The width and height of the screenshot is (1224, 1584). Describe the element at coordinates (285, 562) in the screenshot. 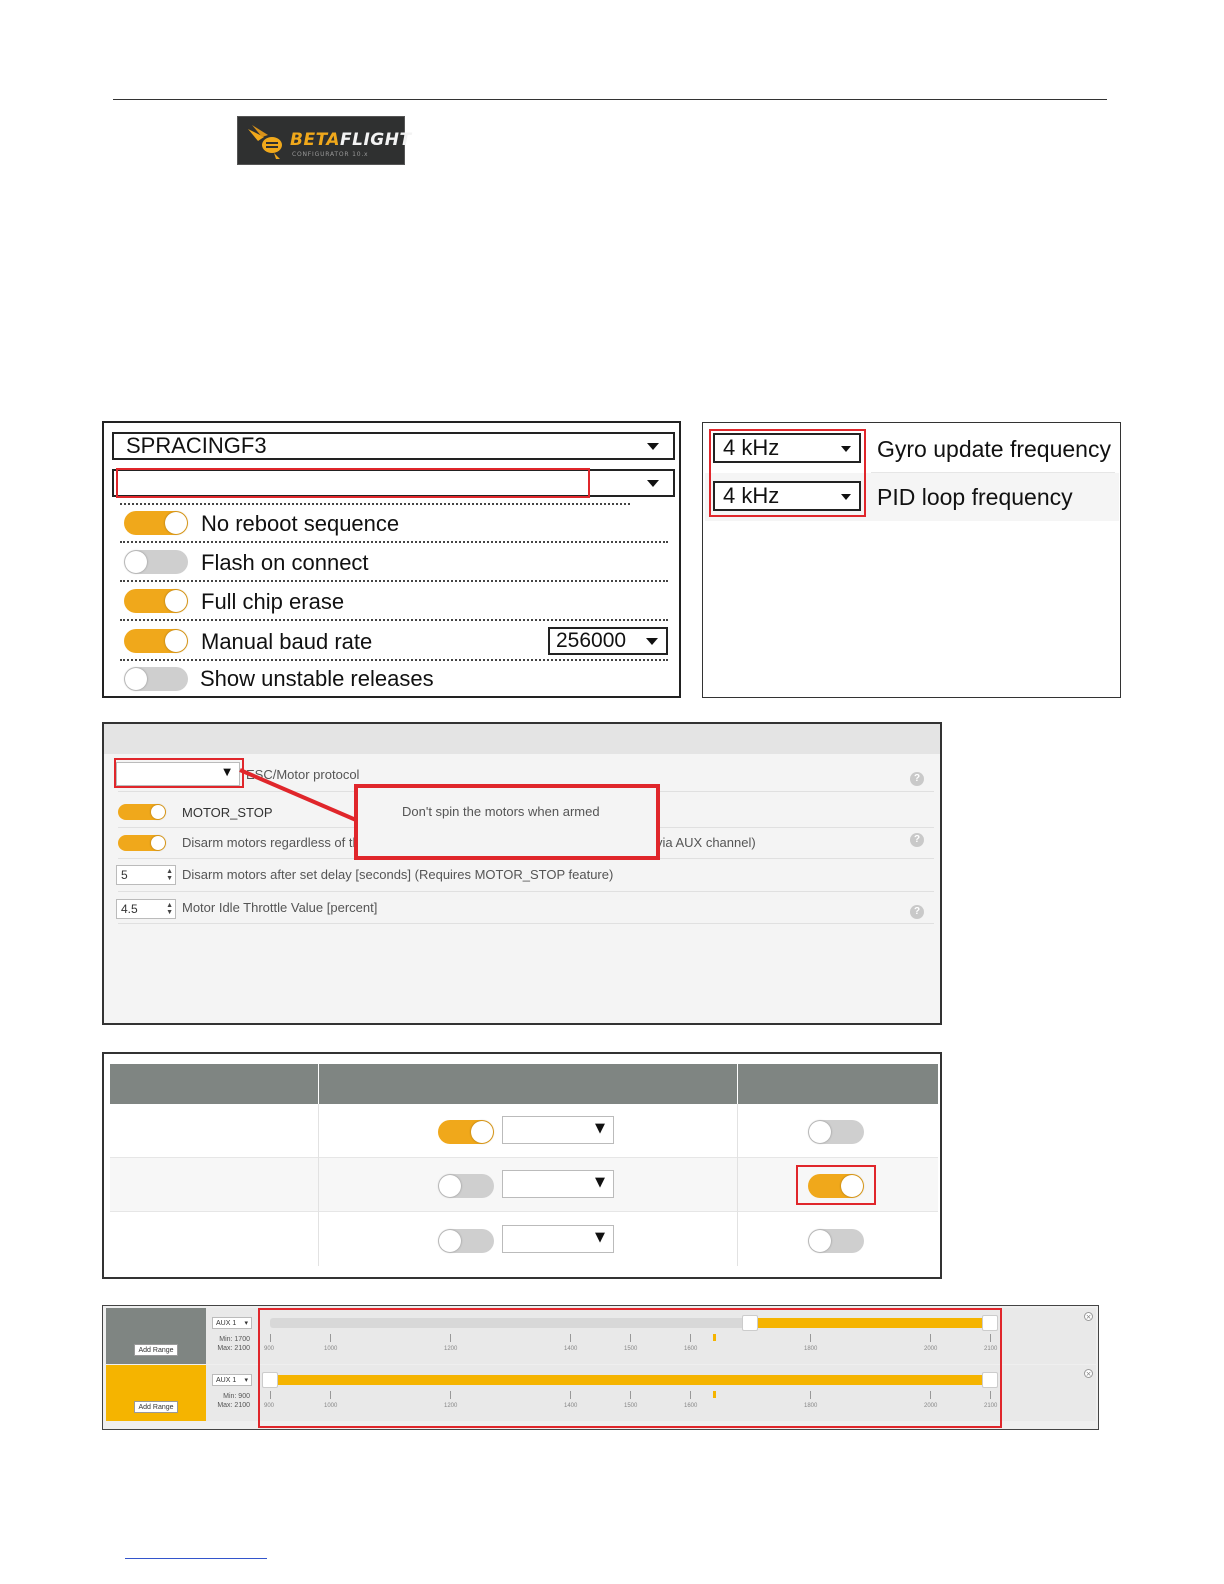

I see `flash-on-connect-label: Flash on connect` at that location.